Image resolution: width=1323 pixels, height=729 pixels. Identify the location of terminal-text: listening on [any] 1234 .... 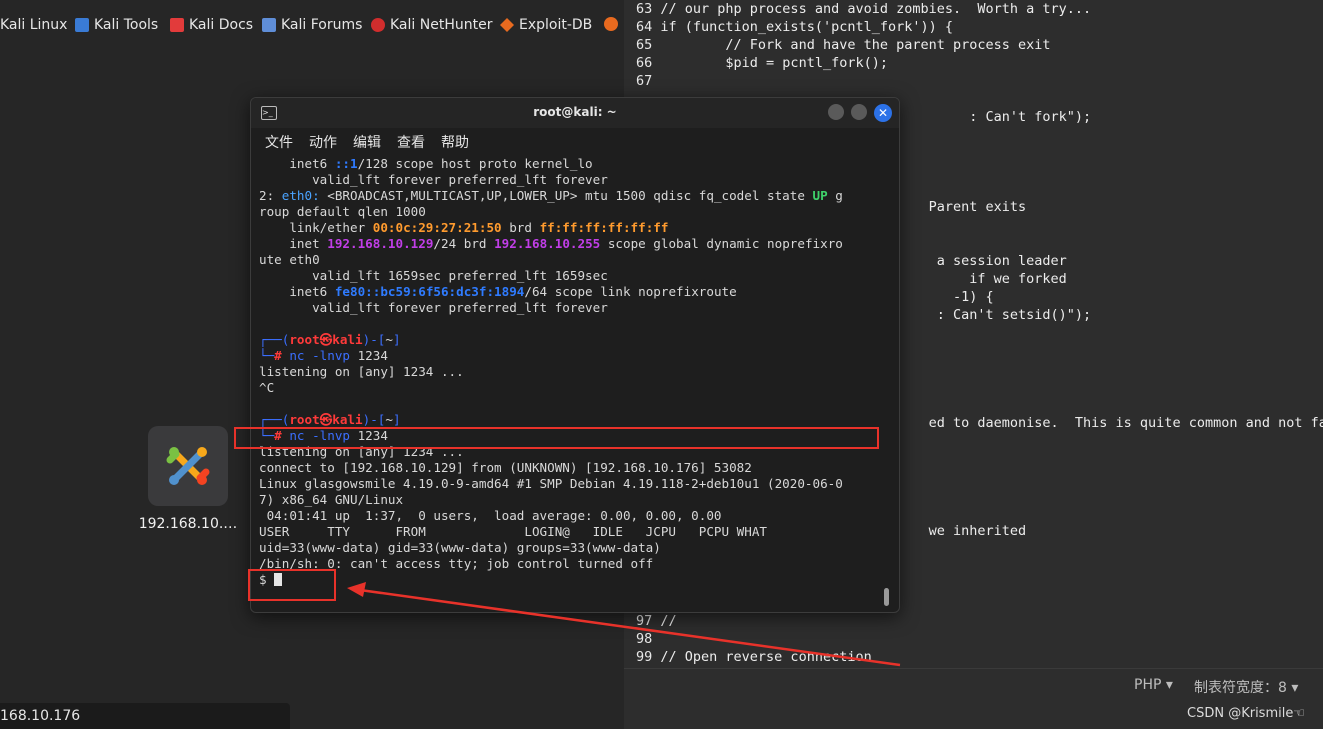
(361, 371).